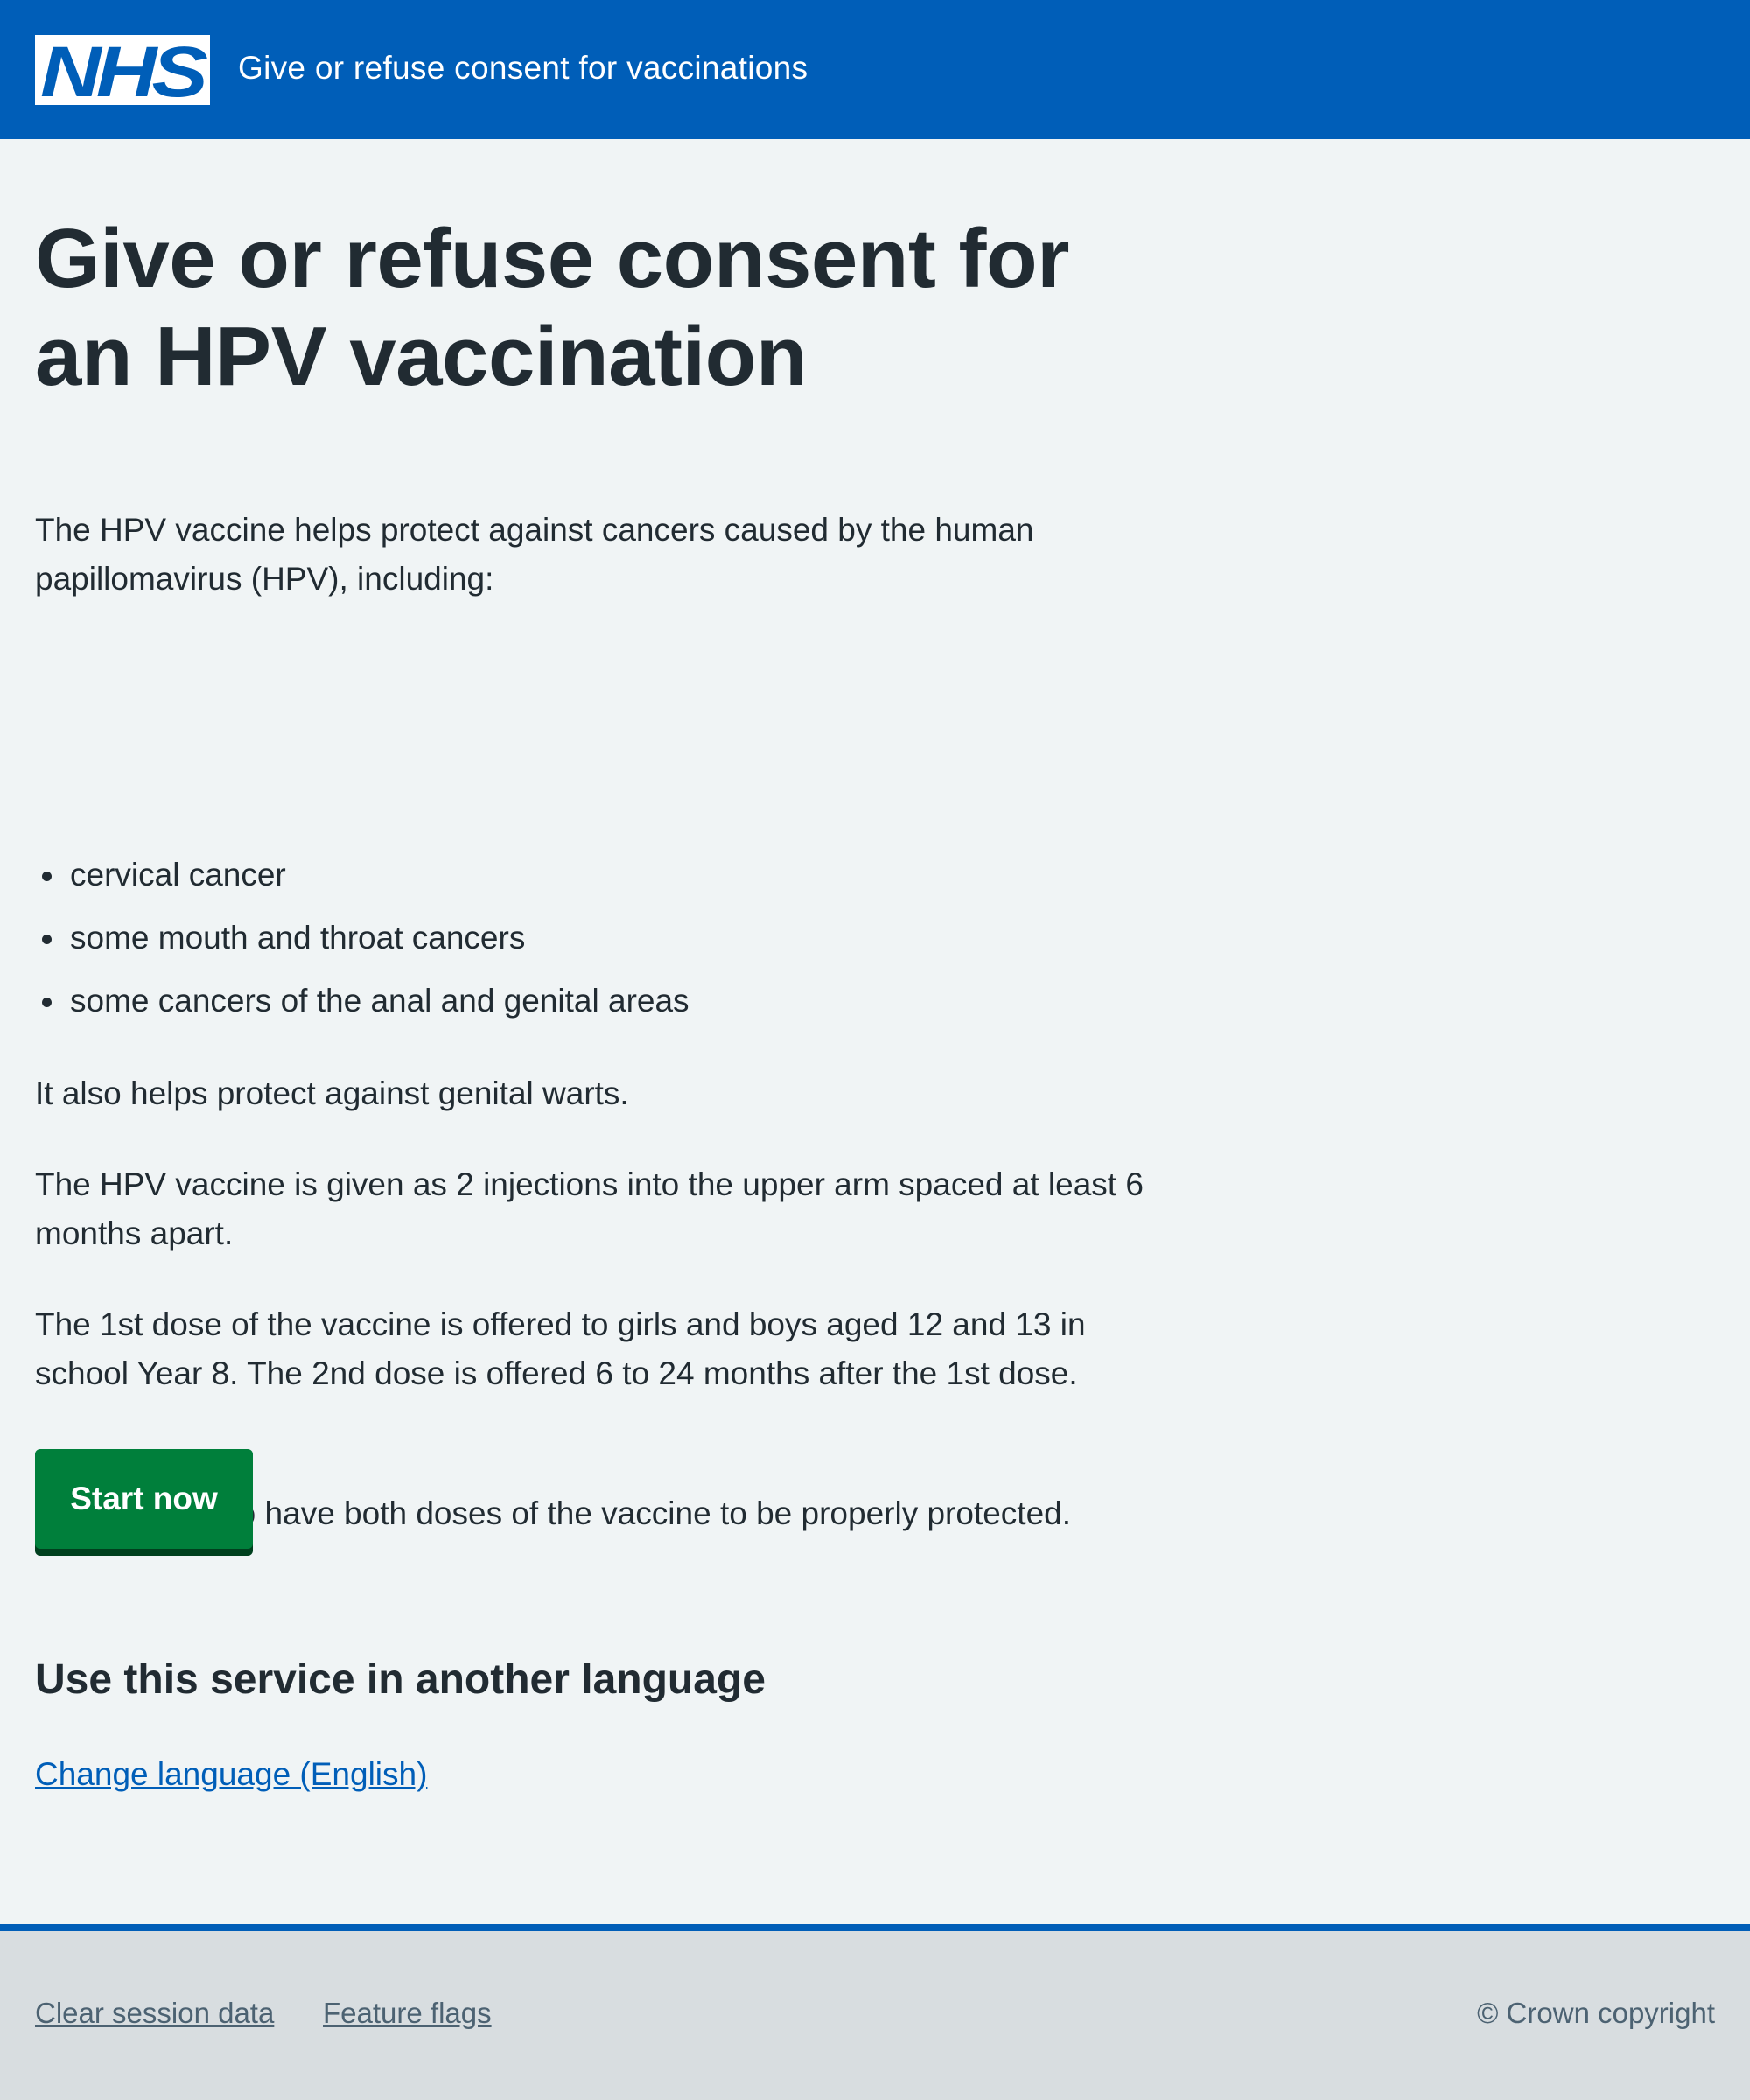 This screenshot has height=2100, width=1750. Describe the element at coordinates (362, 882) in the screenshot. I see `list-item: cervical cancer` at that location.